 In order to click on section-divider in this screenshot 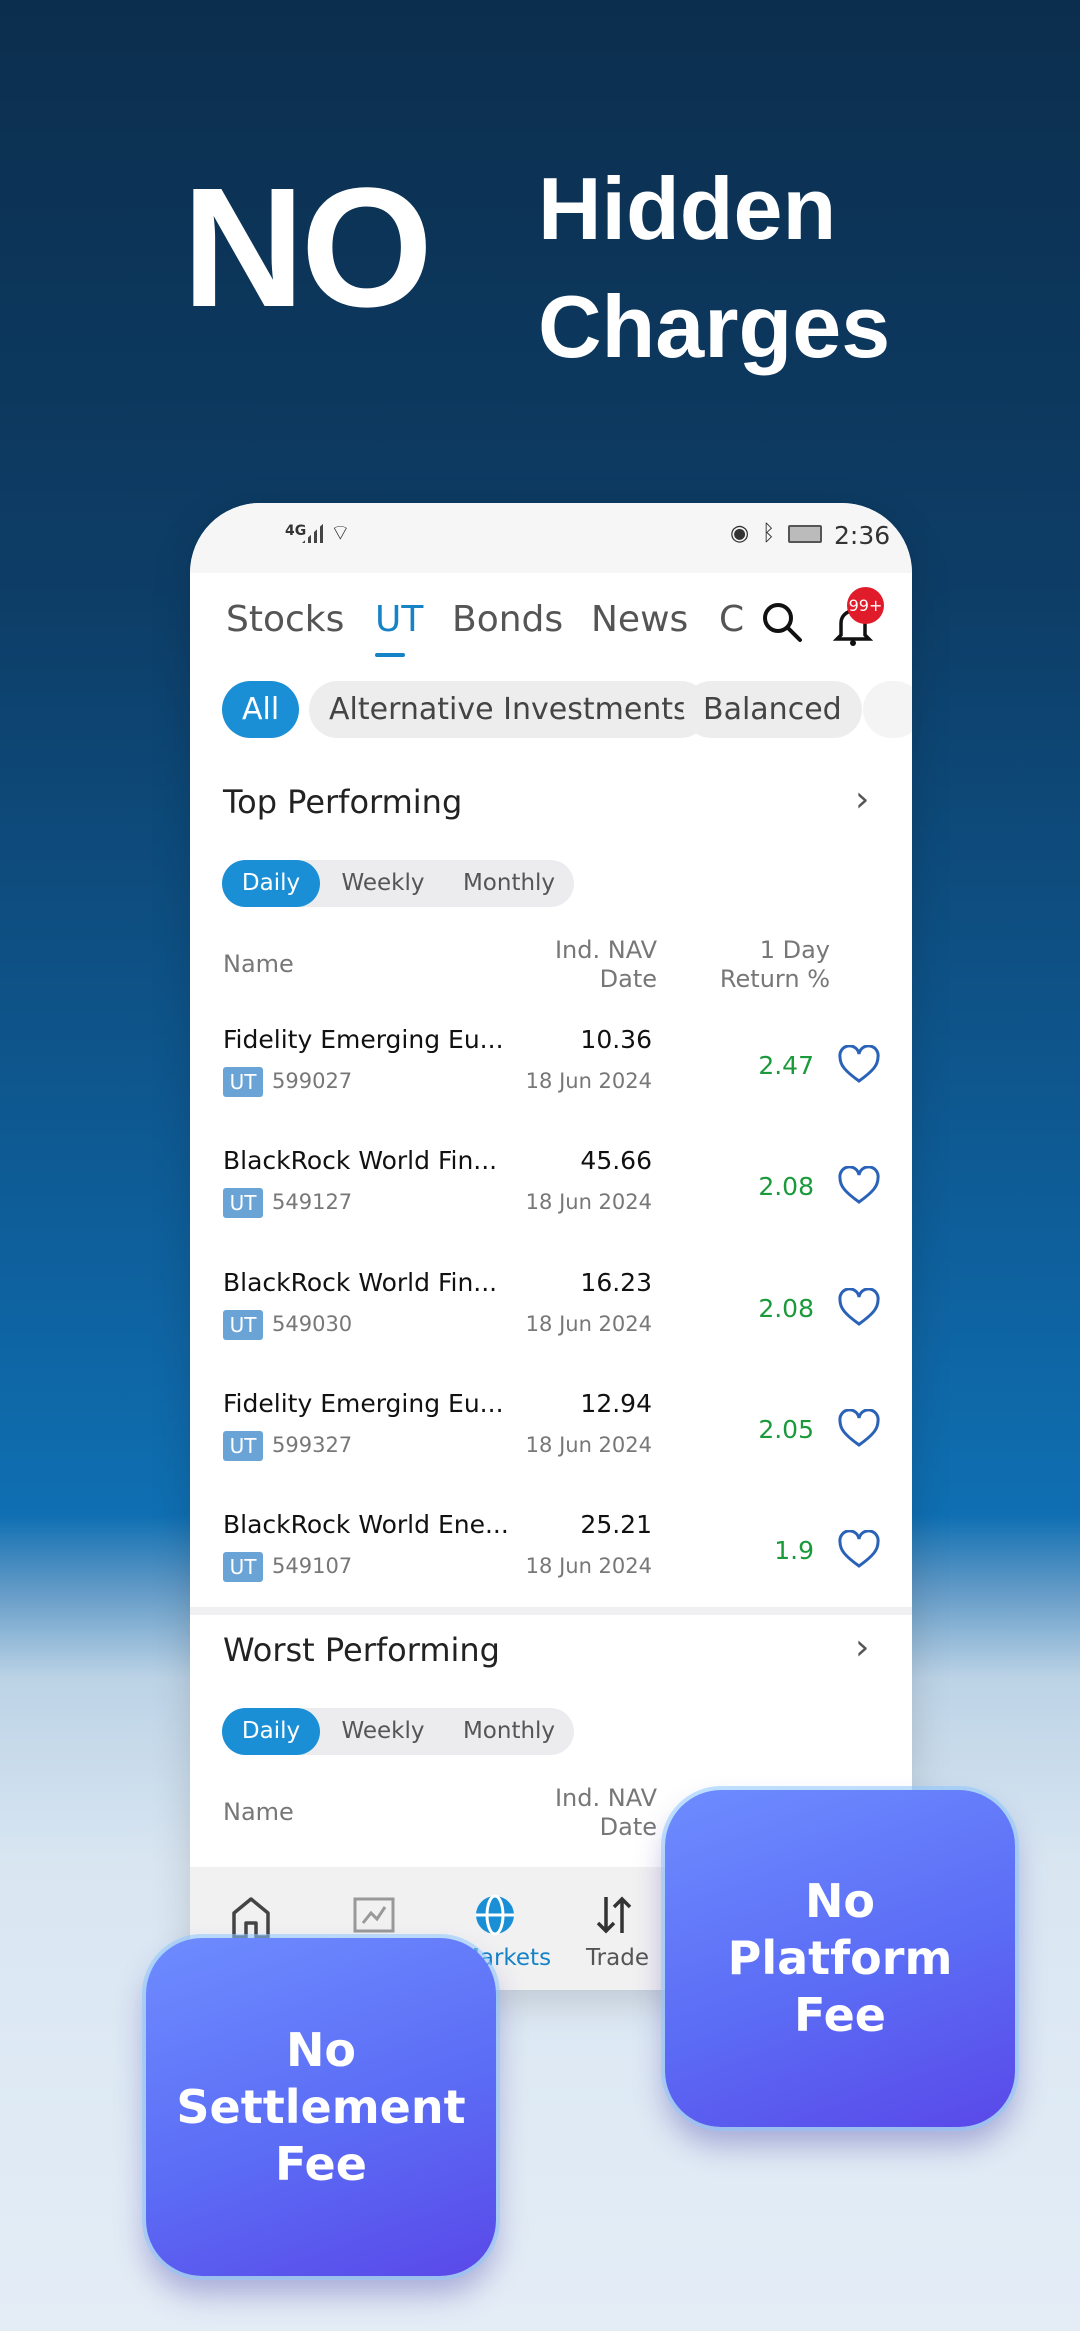, I will do `click(551, 1611)`.